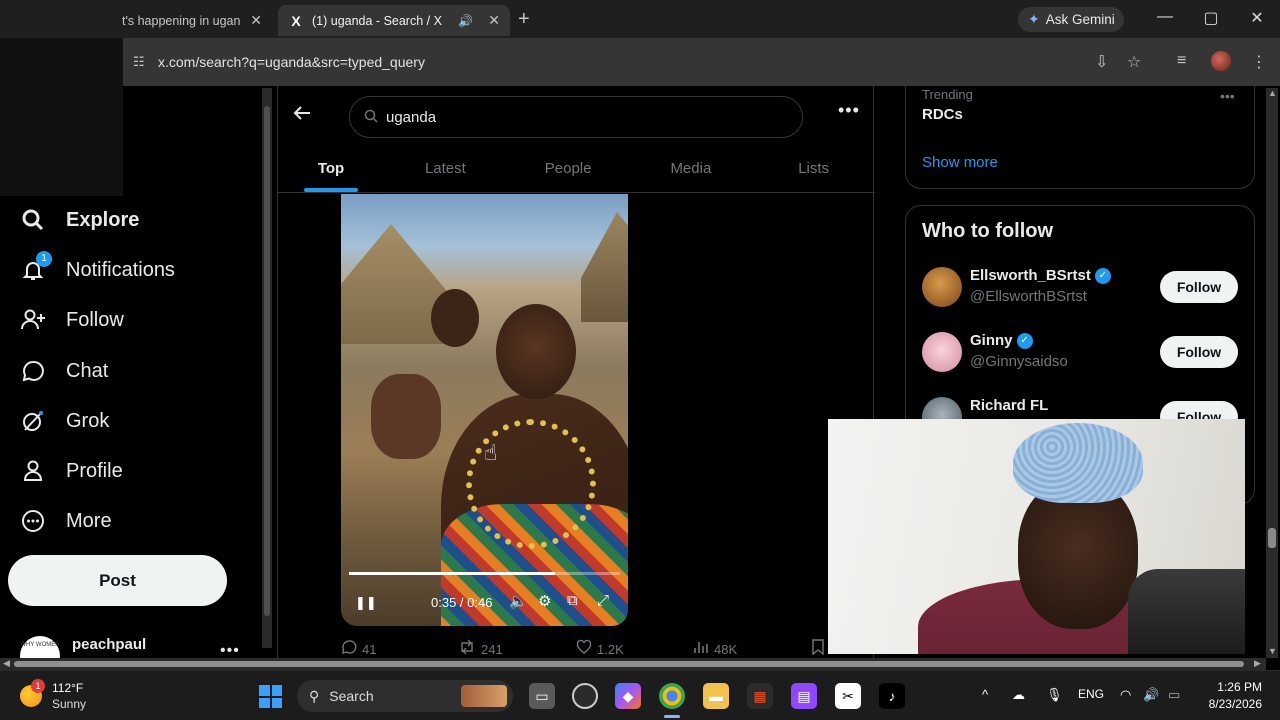  What do you see at coordinates (1229, 704) in the screenshot?
I see `clock-date: 8/23/2026` at bounding box center [1229, 704].